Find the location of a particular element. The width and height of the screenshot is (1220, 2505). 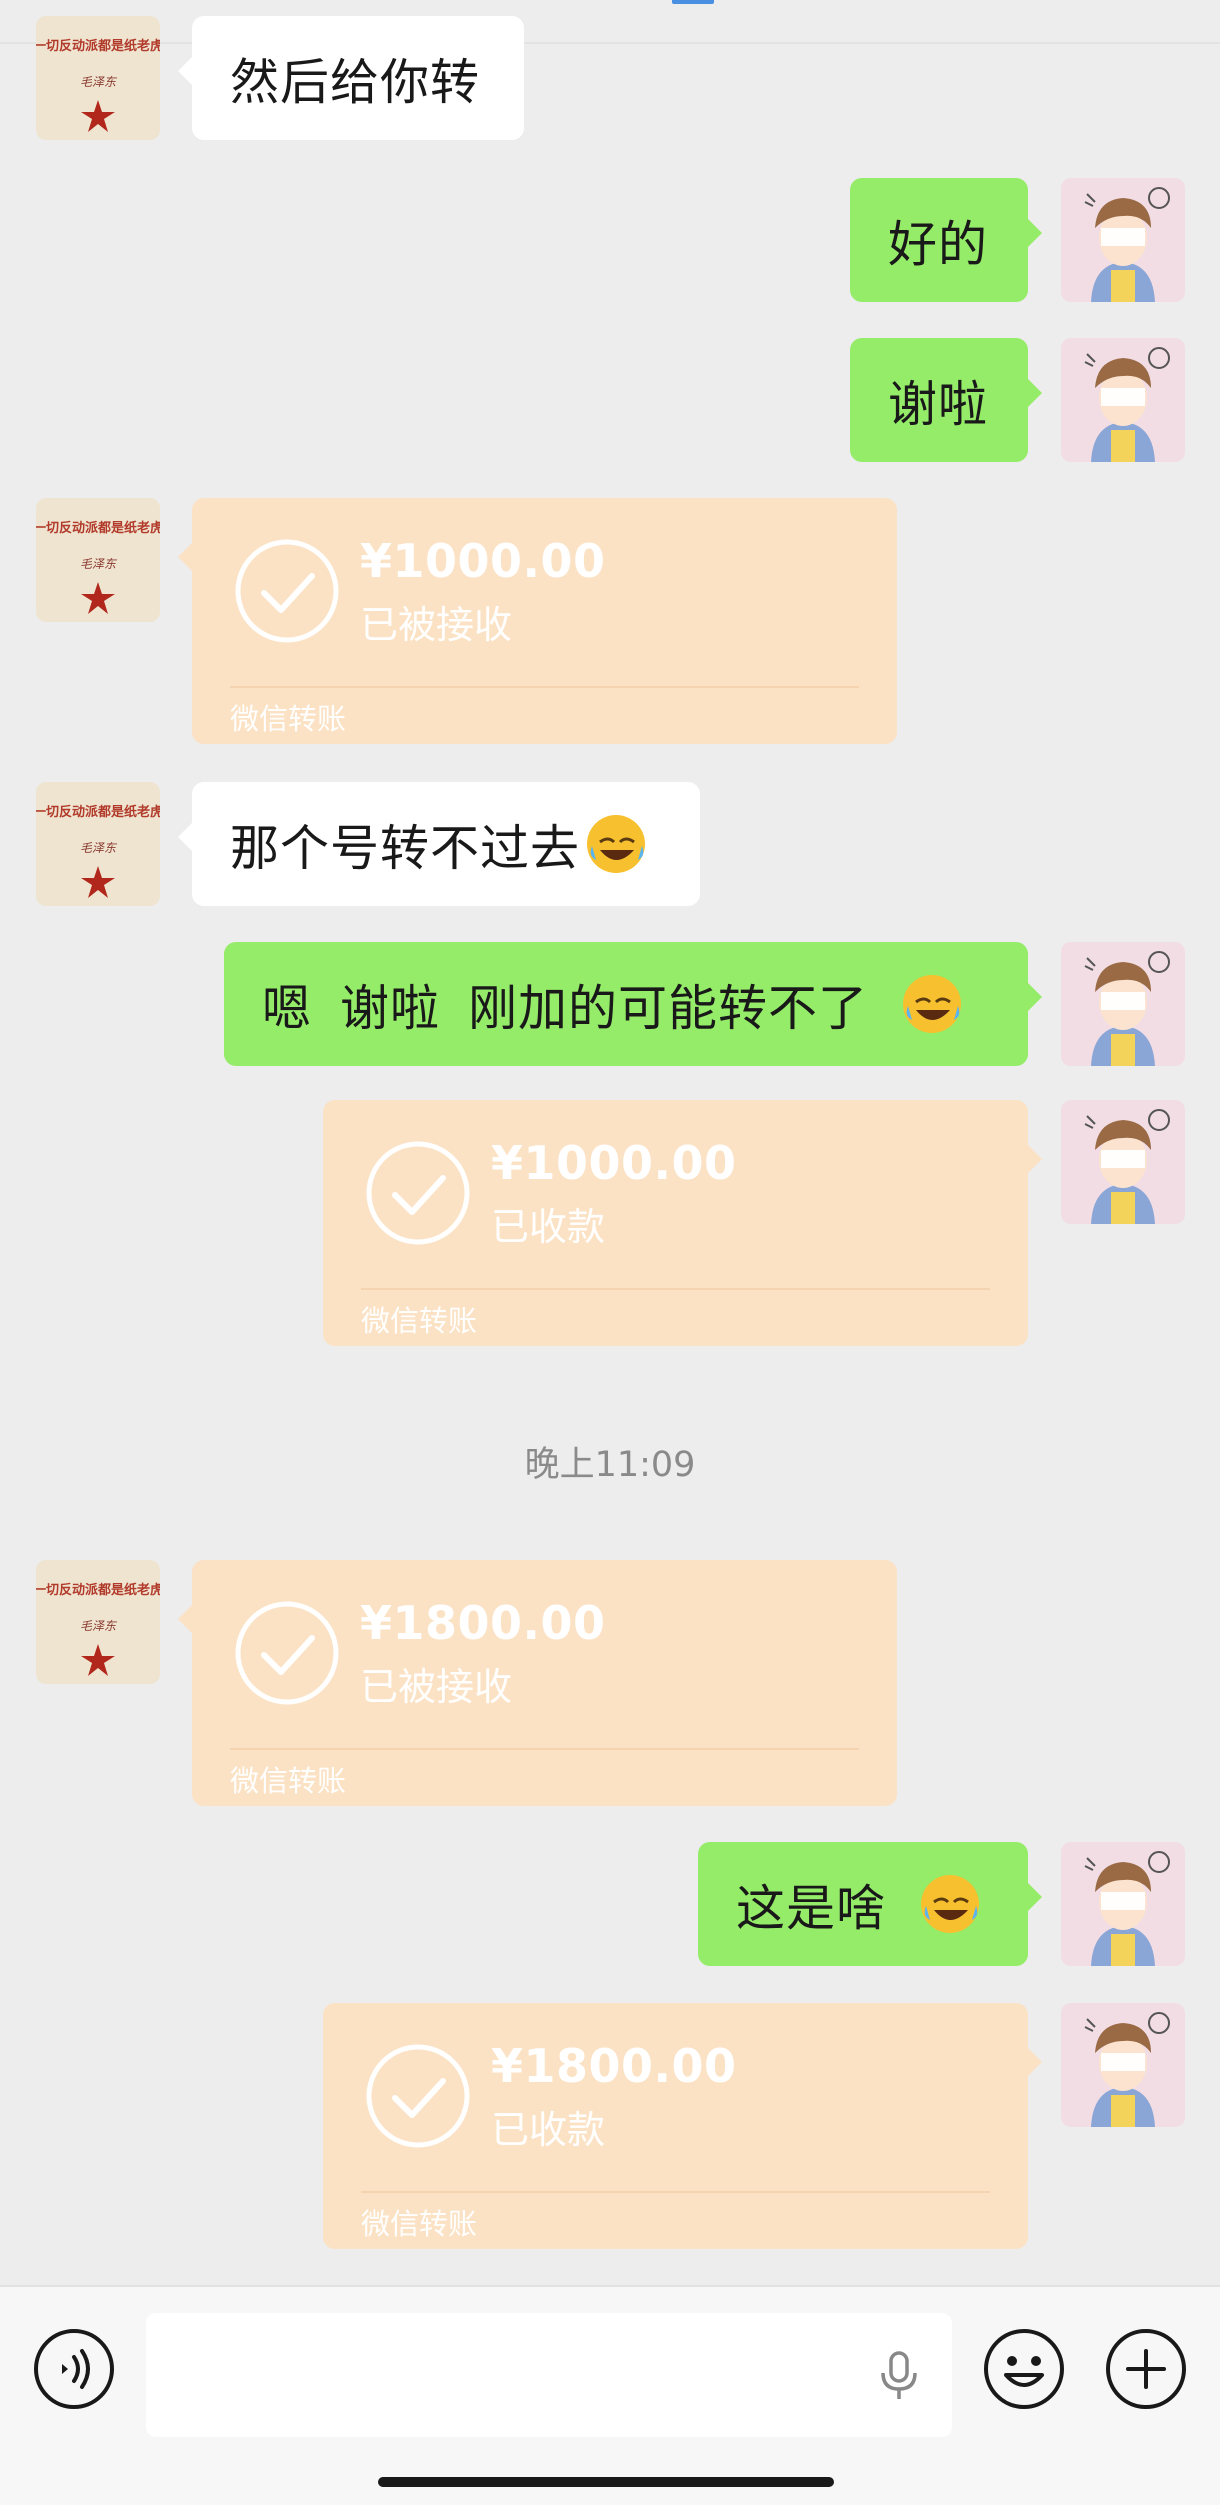

message-text-part: 刚加的可能转不了 is located at coordinates (668, 1008).